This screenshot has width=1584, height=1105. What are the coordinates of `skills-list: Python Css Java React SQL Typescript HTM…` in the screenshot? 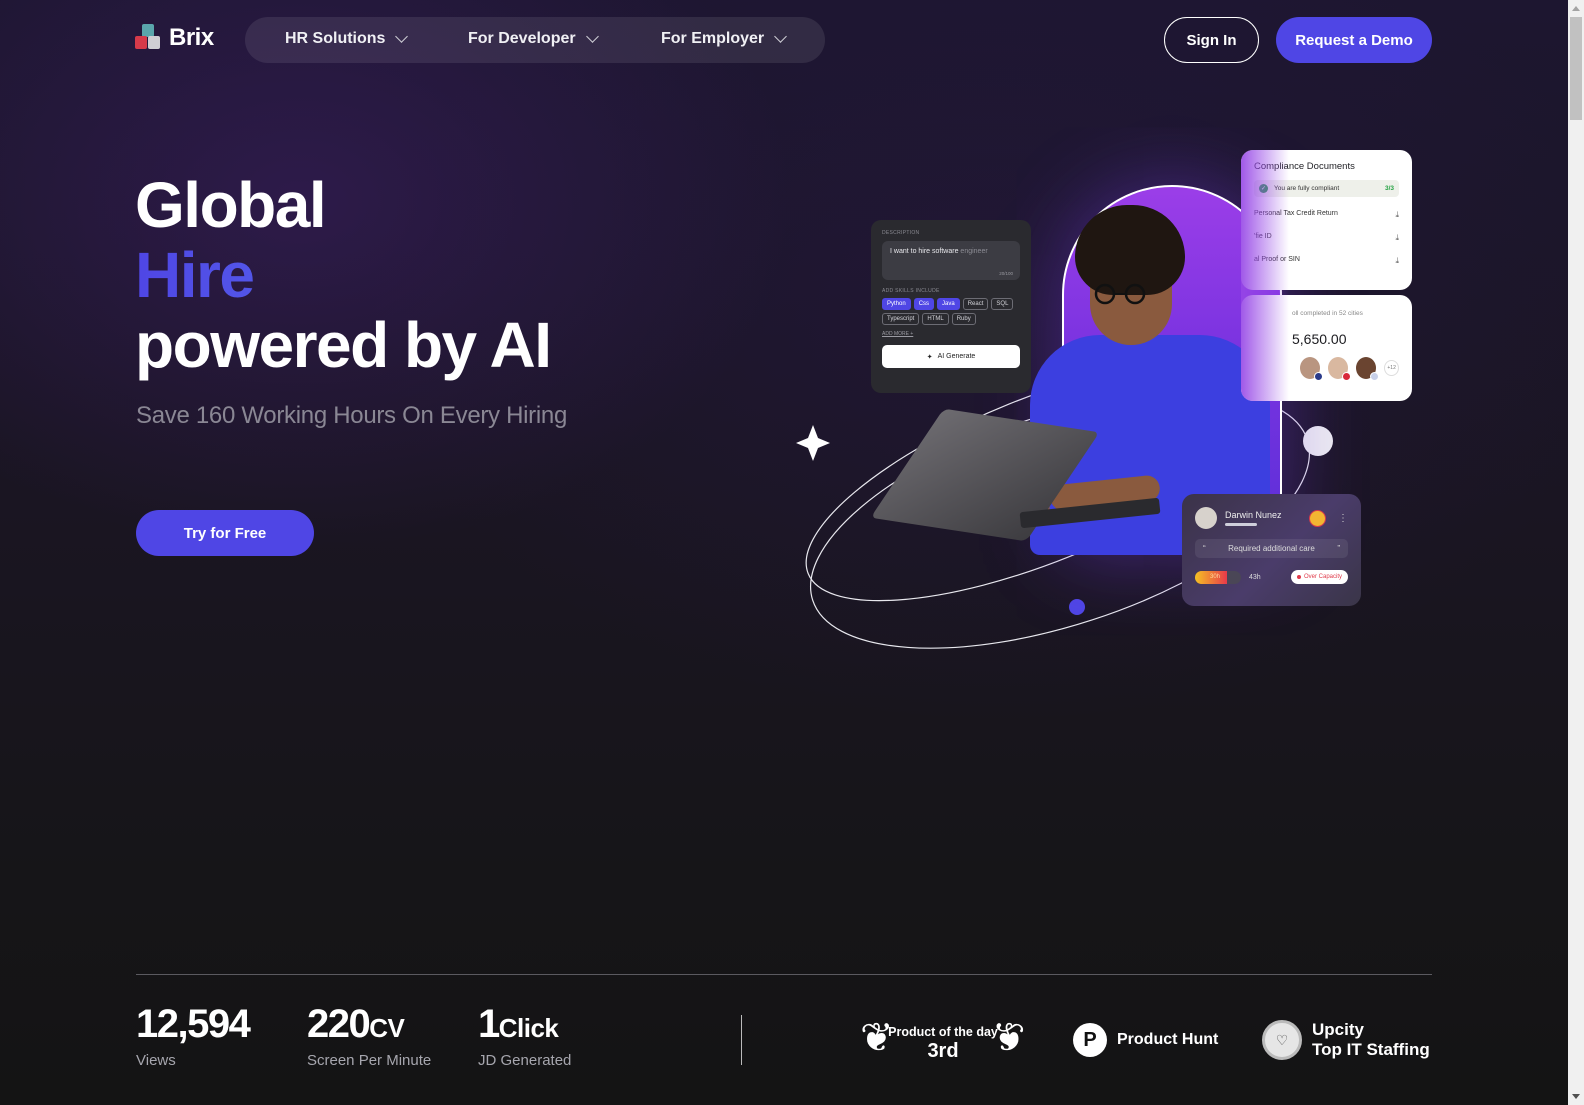 It's located at (951, 311).